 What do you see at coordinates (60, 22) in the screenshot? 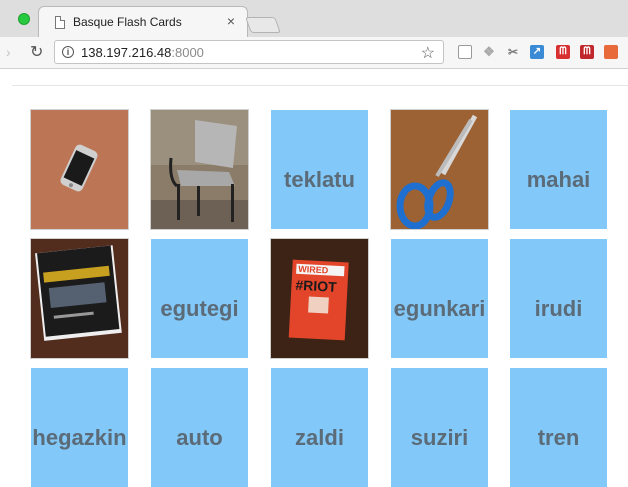
I see `page-favicon-icon` at bounding box center [60, 22].